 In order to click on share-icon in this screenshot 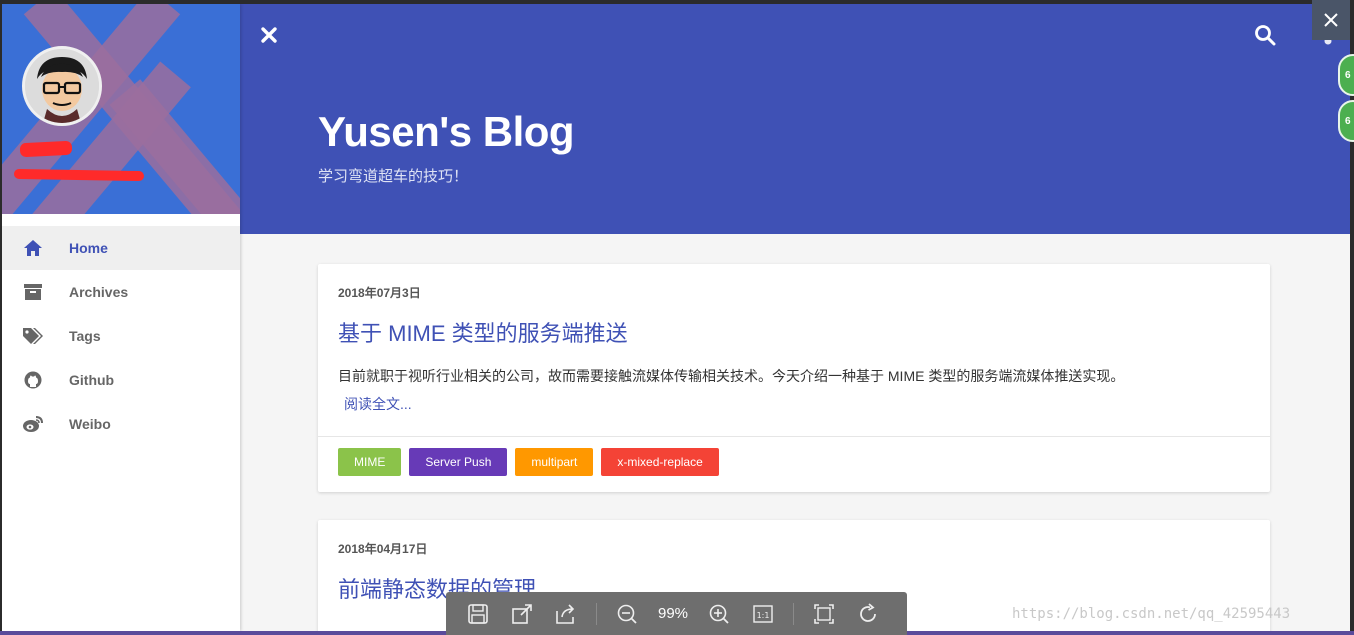, I will do `click(566, 614)`.